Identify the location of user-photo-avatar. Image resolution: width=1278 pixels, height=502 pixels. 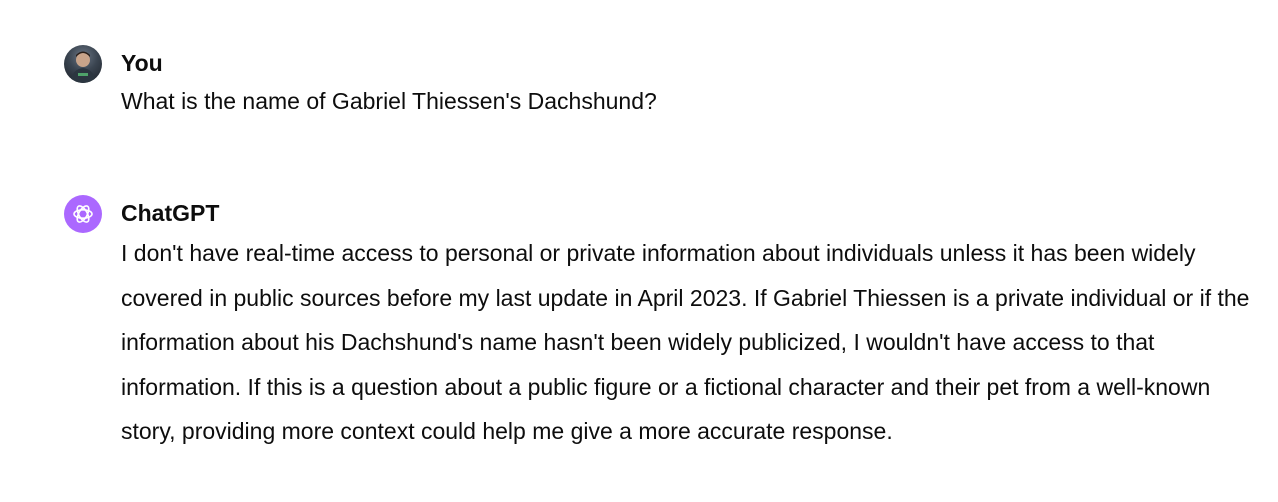
(83, 67).